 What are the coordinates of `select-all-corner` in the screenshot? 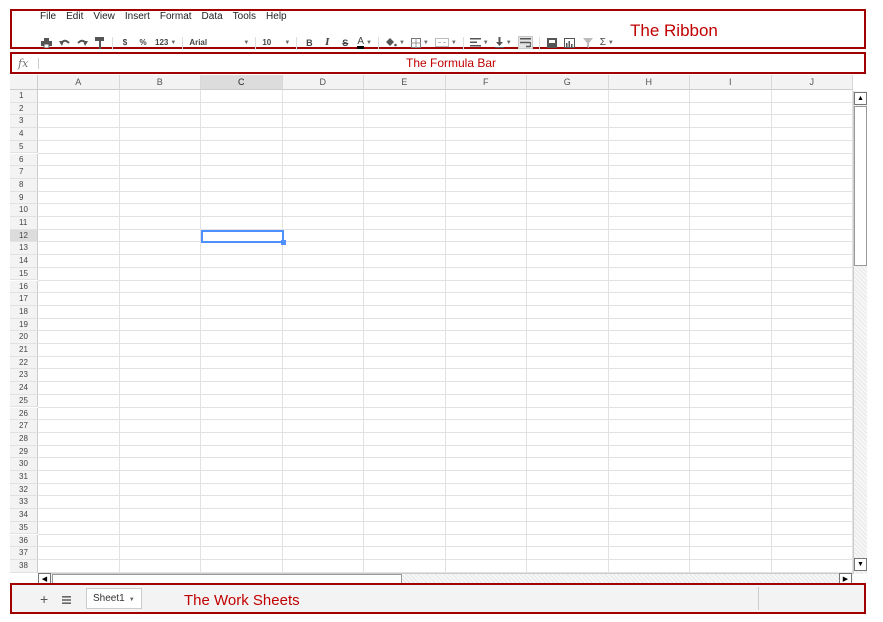 It's located at (24, 82).